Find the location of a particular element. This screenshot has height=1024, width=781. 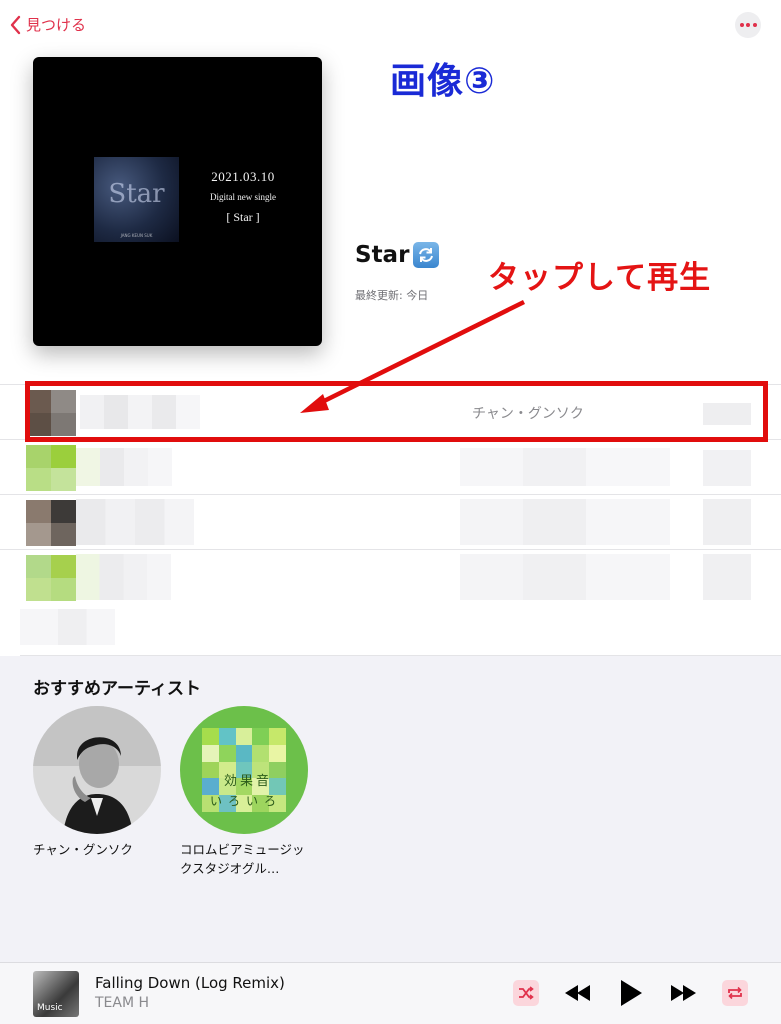

repeat-icon is located at coordinates (735, 993).